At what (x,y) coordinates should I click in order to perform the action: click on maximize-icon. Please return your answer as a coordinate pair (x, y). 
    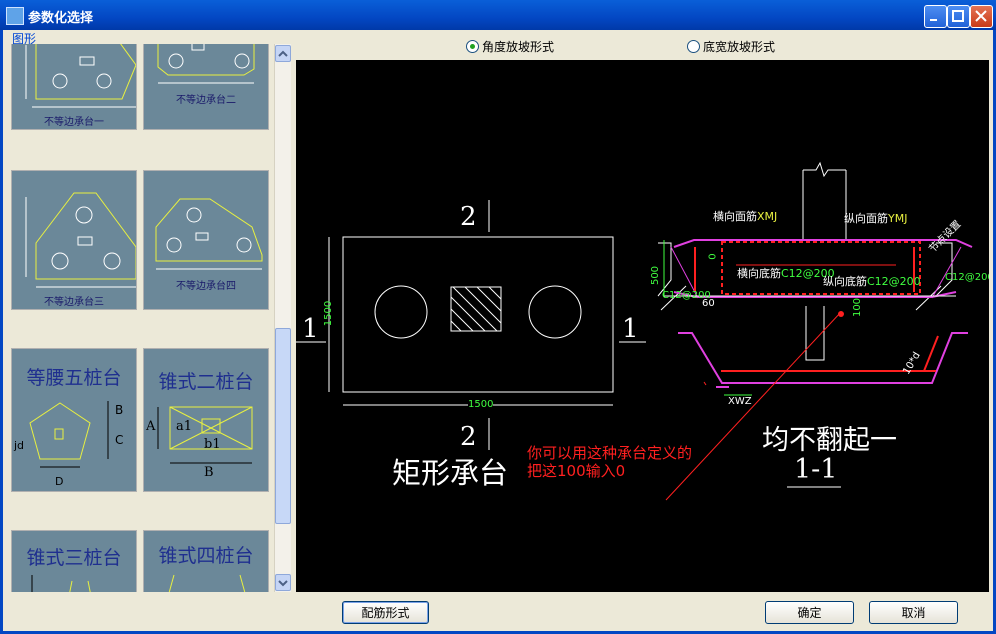
    Looking at the image, I should click on (958, 16).